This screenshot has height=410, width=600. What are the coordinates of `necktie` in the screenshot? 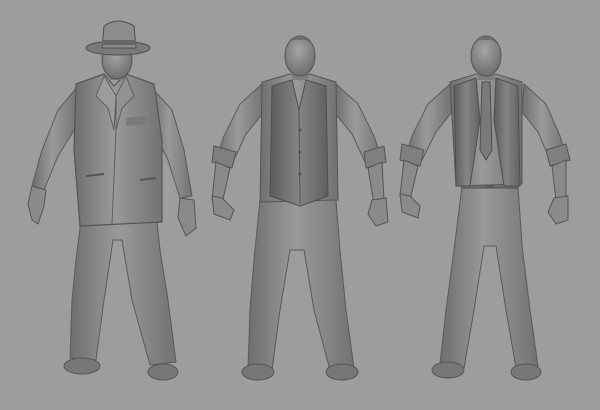 It's located at (486, 121).